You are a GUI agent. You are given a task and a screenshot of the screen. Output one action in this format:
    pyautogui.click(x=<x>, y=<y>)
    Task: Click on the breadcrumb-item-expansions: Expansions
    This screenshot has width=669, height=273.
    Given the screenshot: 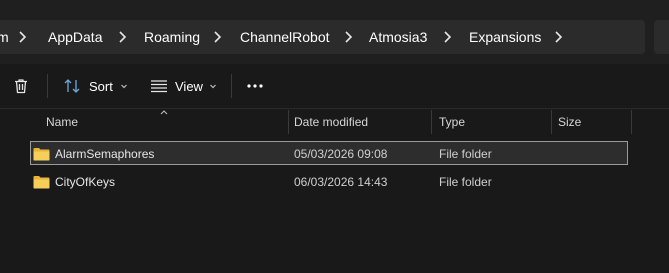 What is the action you would take?
    pyautogui.click(x=505, y=37)
    